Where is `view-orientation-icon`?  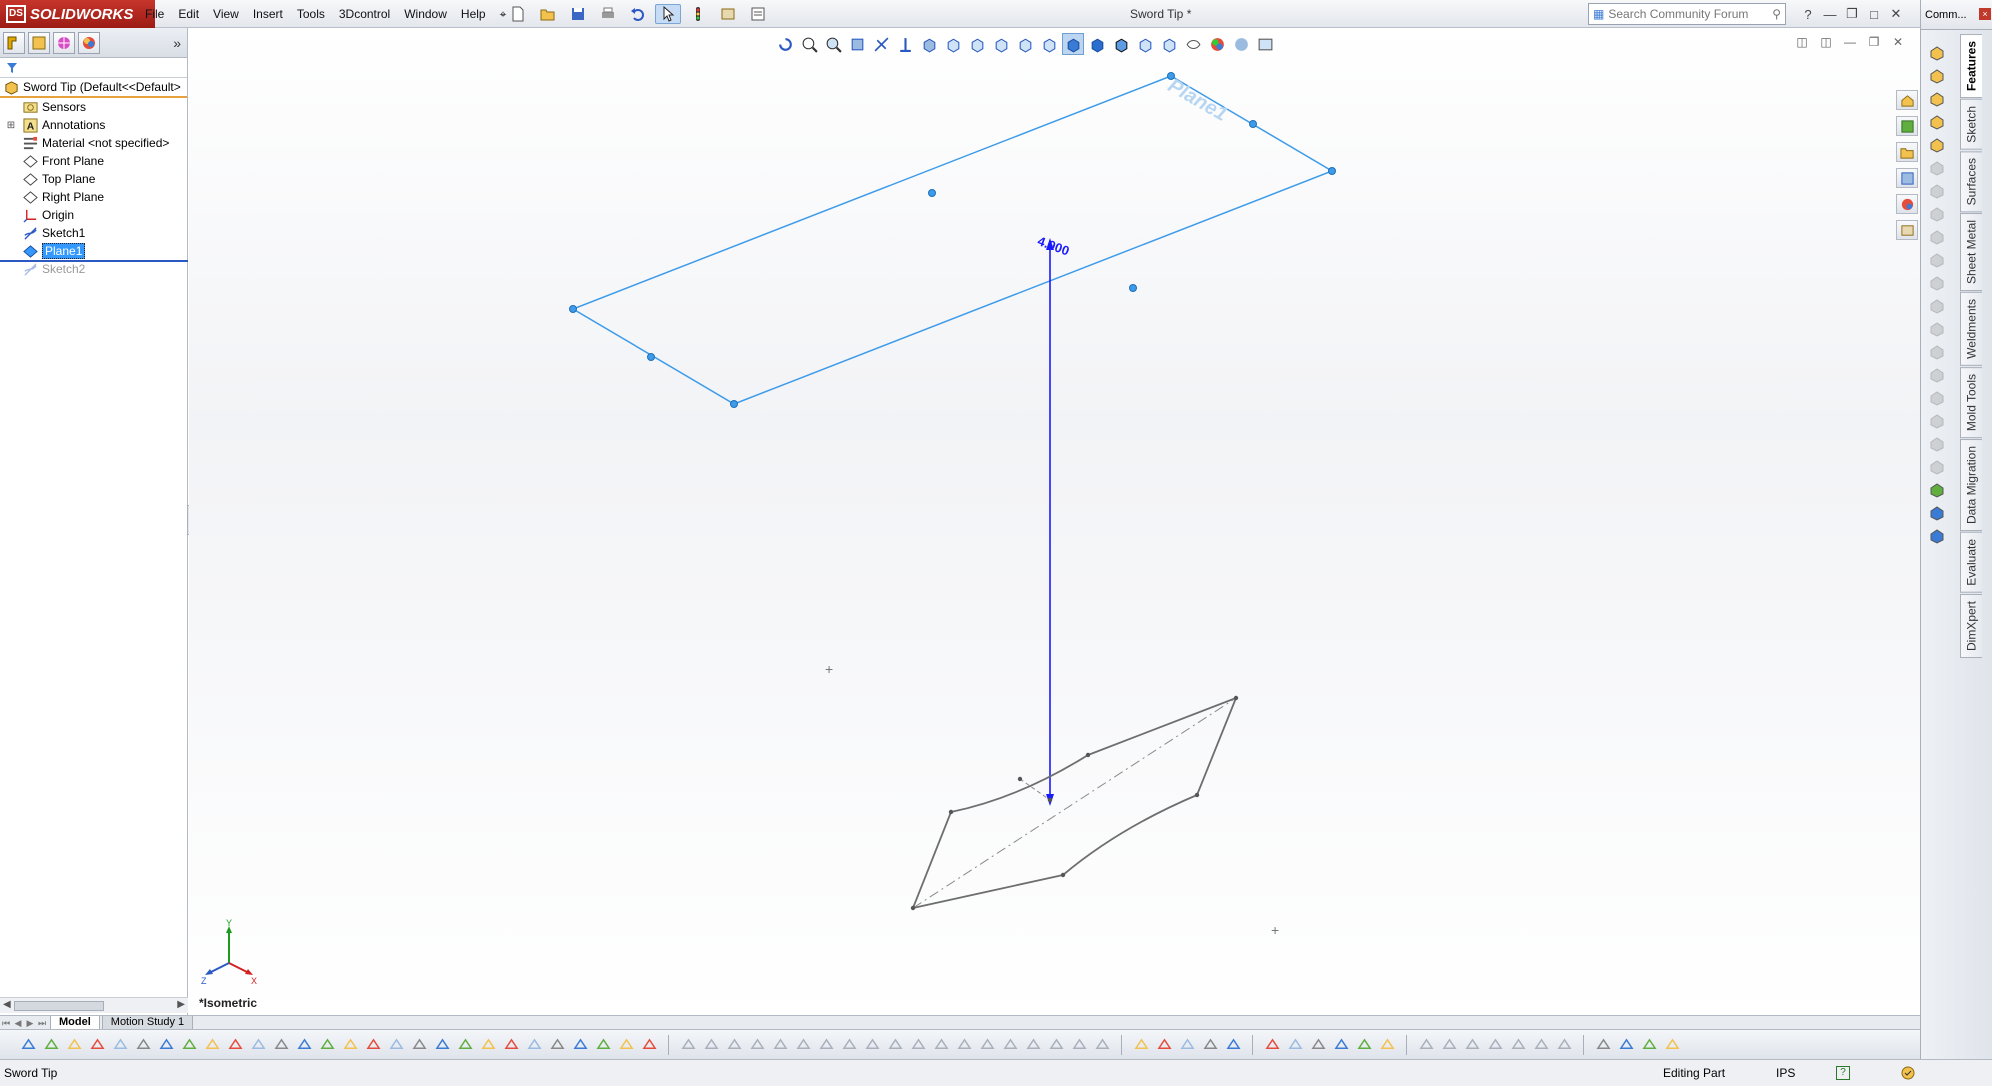 view-orientation-icon is located at coordinates (929, 44).